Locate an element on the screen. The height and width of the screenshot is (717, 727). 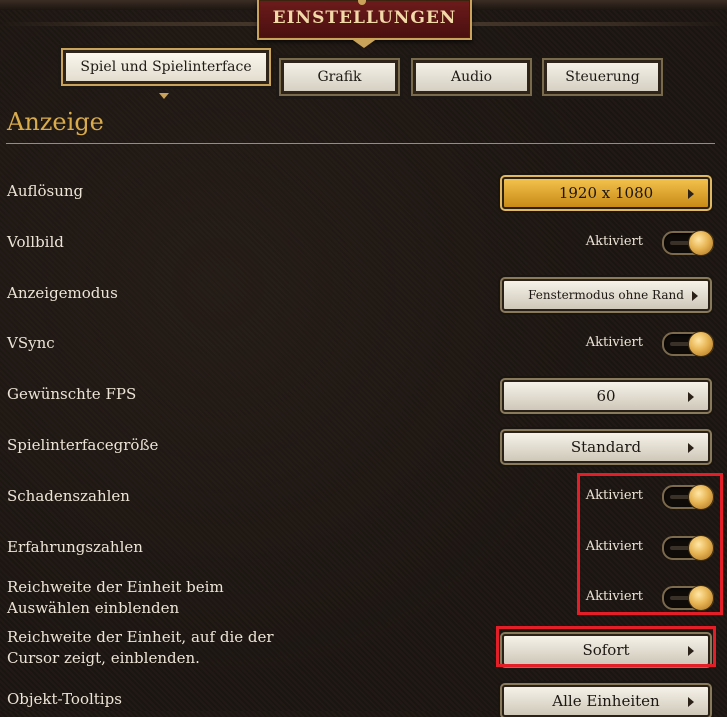
vsync-label: VSync is located at coordinates (31, 343).